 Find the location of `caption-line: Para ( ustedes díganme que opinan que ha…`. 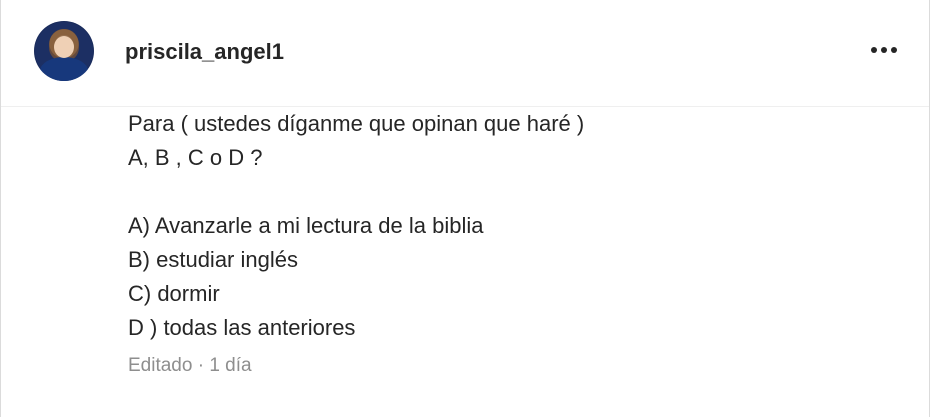

caption-line: Para ( ustedes díganme que opinan que ha… is located at coordinates (356, 123).